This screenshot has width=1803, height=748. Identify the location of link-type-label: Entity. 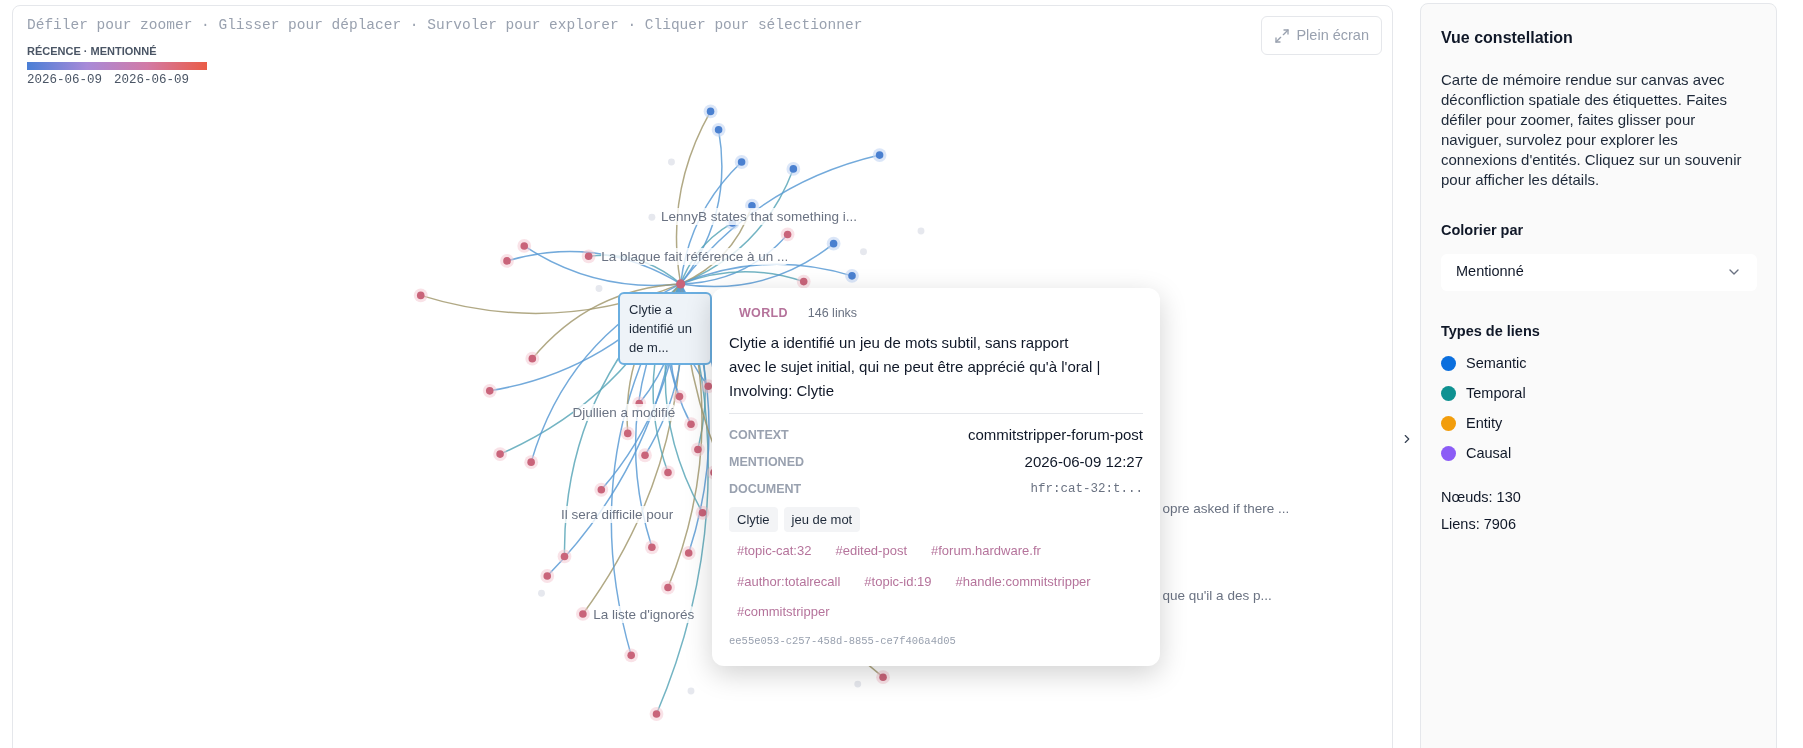
(1484, 423).